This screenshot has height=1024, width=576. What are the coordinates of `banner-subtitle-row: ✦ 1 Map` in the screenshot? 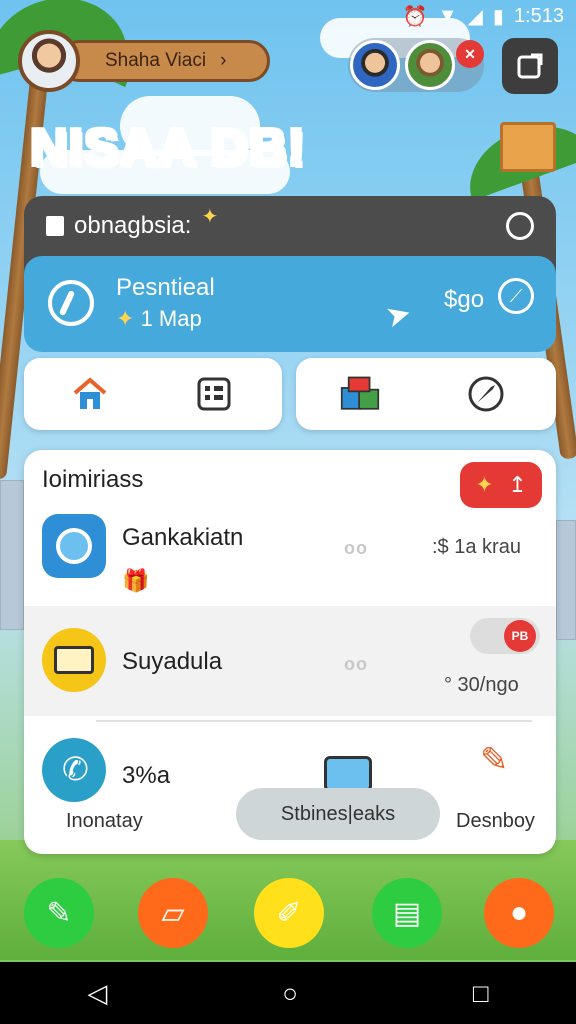 It's located at (159, 319).